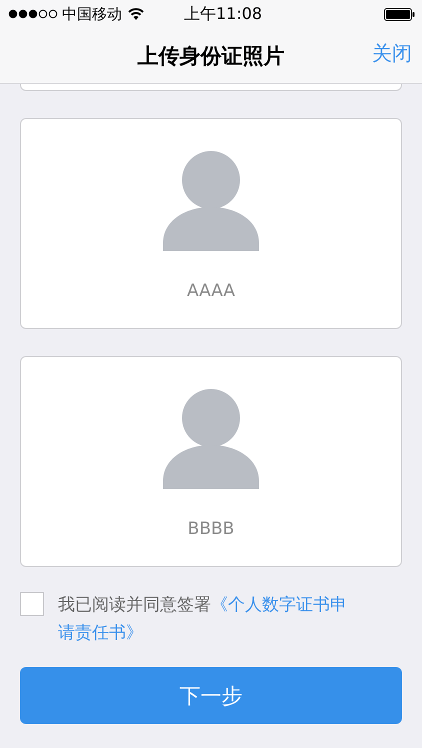 The width and height of the screenshot is (422, 748). I want to click on signal-icon, so click(33, 14).